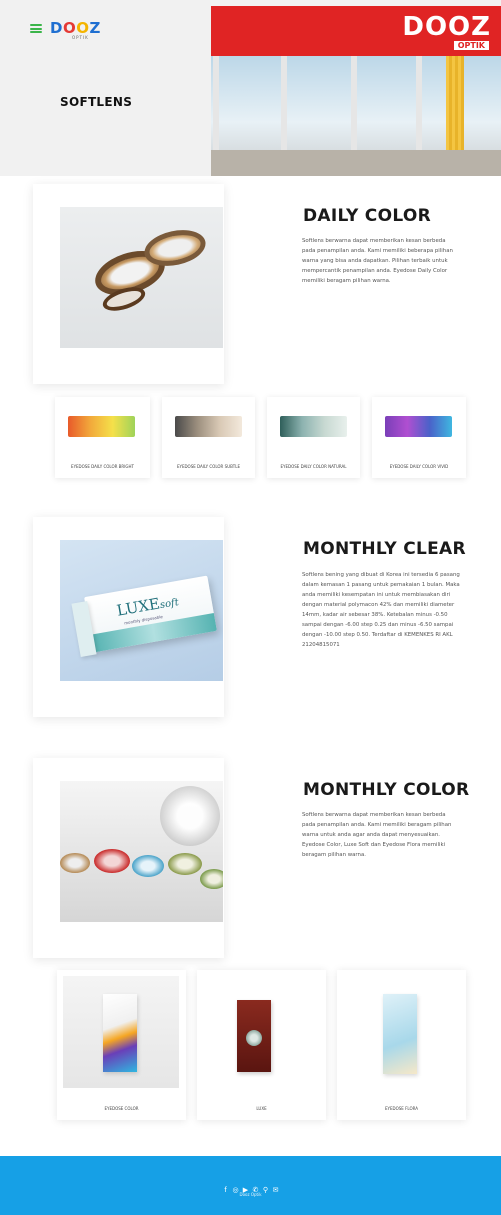 The width and height of the screenshot is (501, 1215). Describe the element at coordinates (401, 1108) in the screenshot. I see `product-label: EYEDOSE FLORA` at that location.